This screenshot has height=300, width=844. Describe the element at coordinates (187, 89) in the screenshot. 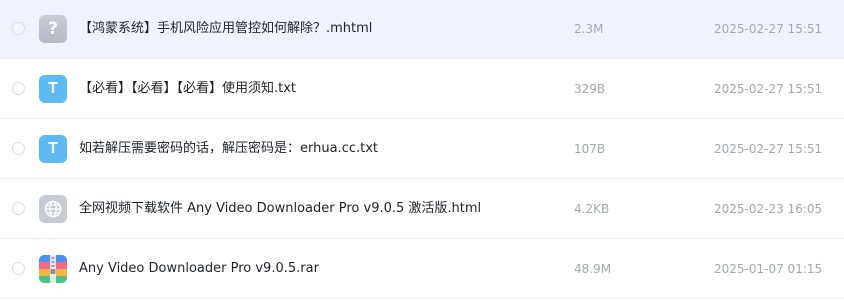

I see `file-name: 【必看】【必看】【必看】使用须知.txt` at that location.